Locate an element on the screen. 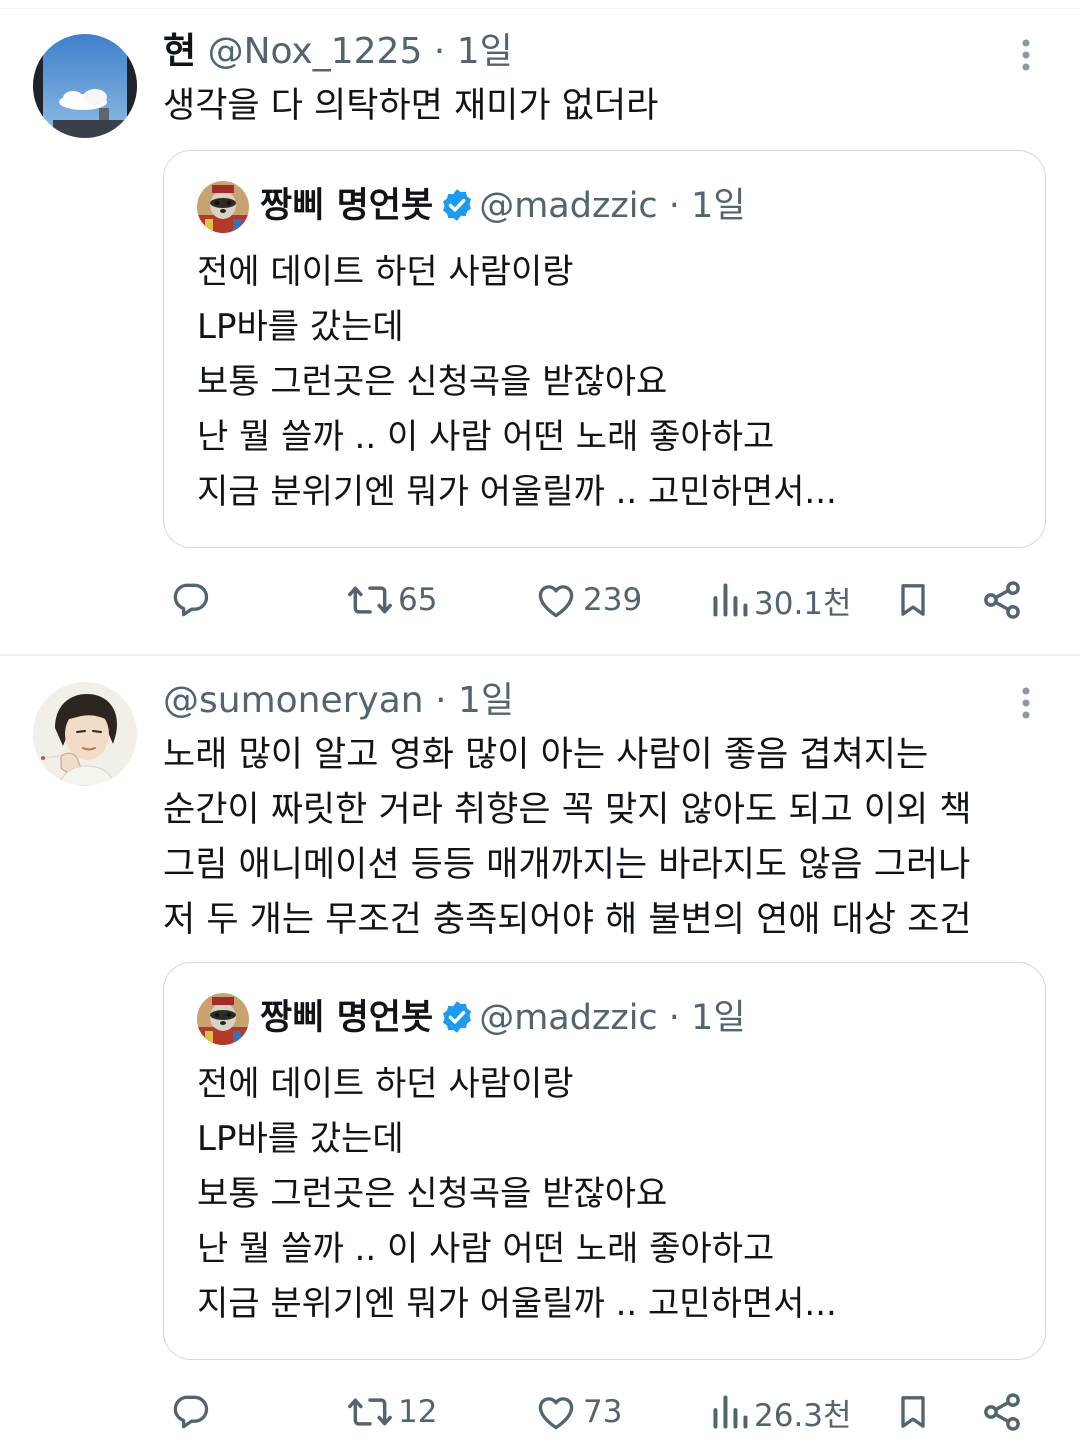  like-button: 239 is located at coordinates (587, 600).